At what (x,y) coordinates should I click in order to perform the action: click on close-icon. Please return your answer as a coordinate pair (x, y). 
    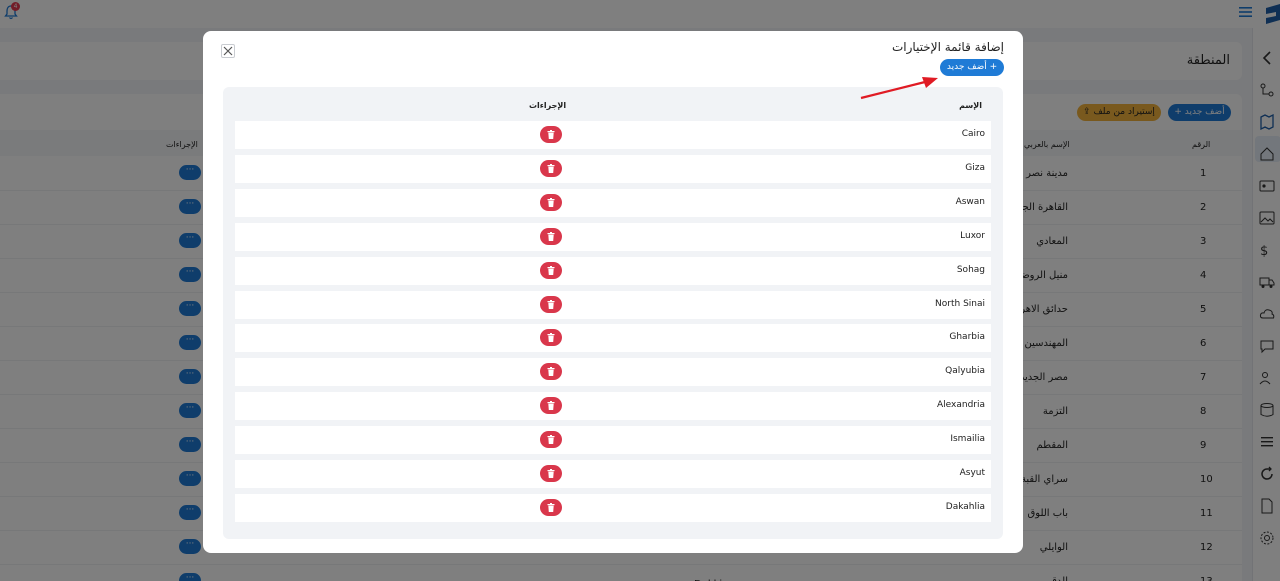
    Looking at the image, I should click on (228, 51).